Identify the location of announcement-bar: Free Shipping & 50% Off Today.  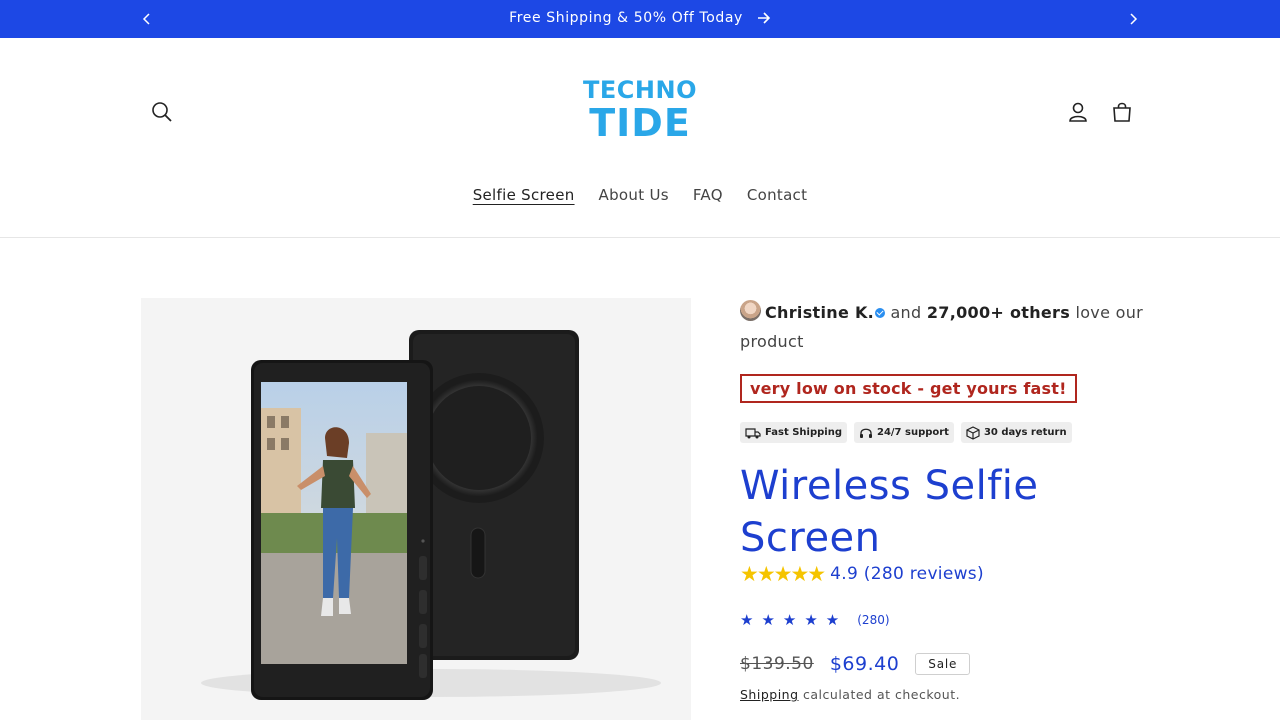
(640, 19).